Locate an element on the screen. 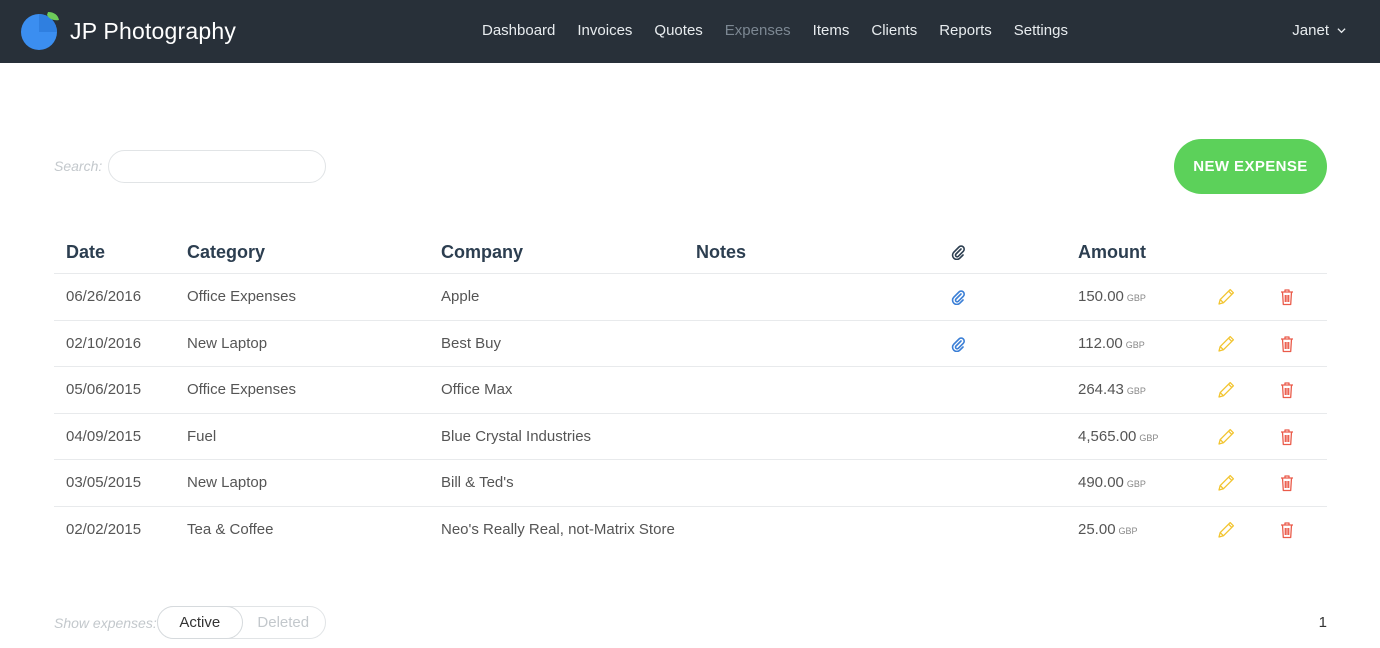 Image resolution: width=1380 pixels, height=648 pixels. toggle-deleted: Deleted is located at coordinates (284, 622).